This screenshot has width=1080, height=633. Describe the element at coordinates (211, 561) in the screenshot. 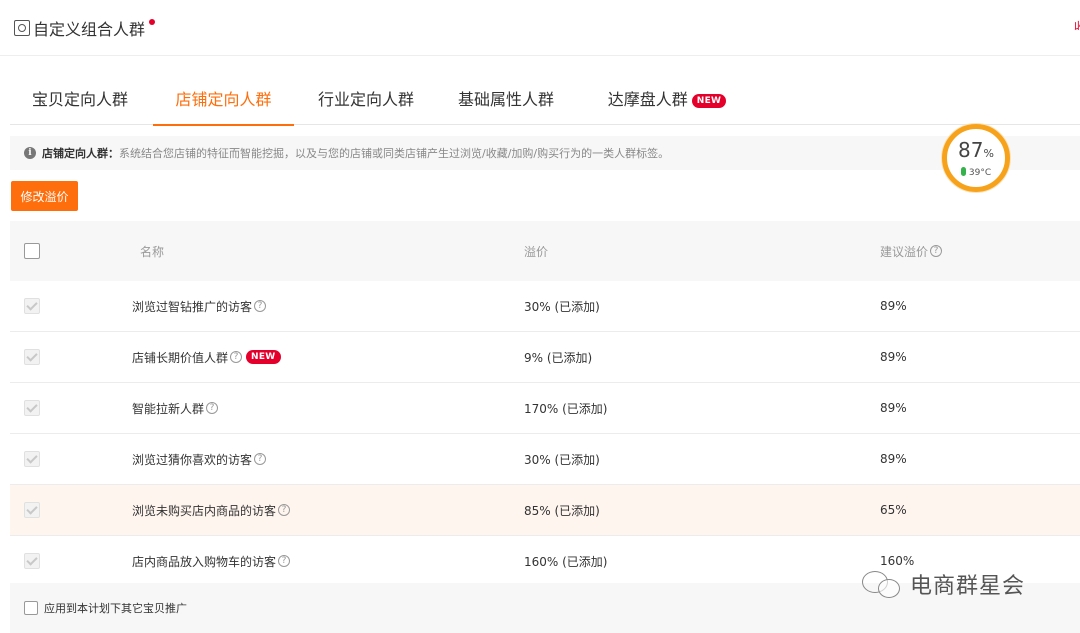

I see `row-name: 店内商品放入购物车的访客?` at that location.